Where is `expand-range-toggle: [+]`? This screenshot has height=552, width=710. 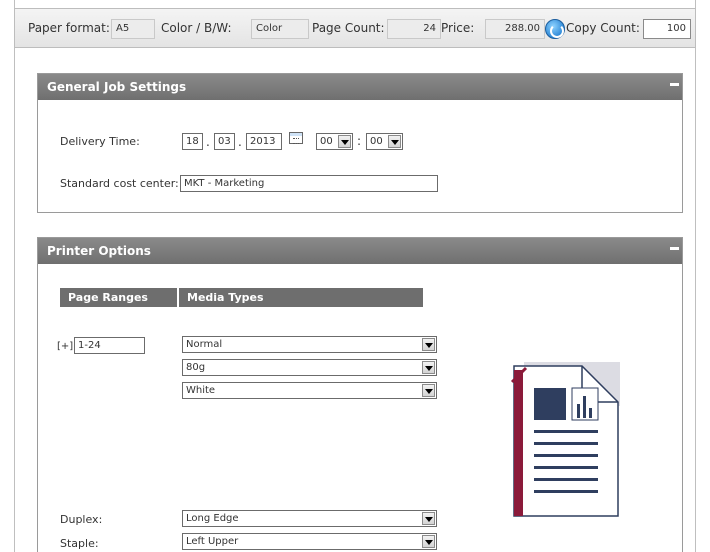 expand-range-toggle: [+] is located at coordinates (65, 346).